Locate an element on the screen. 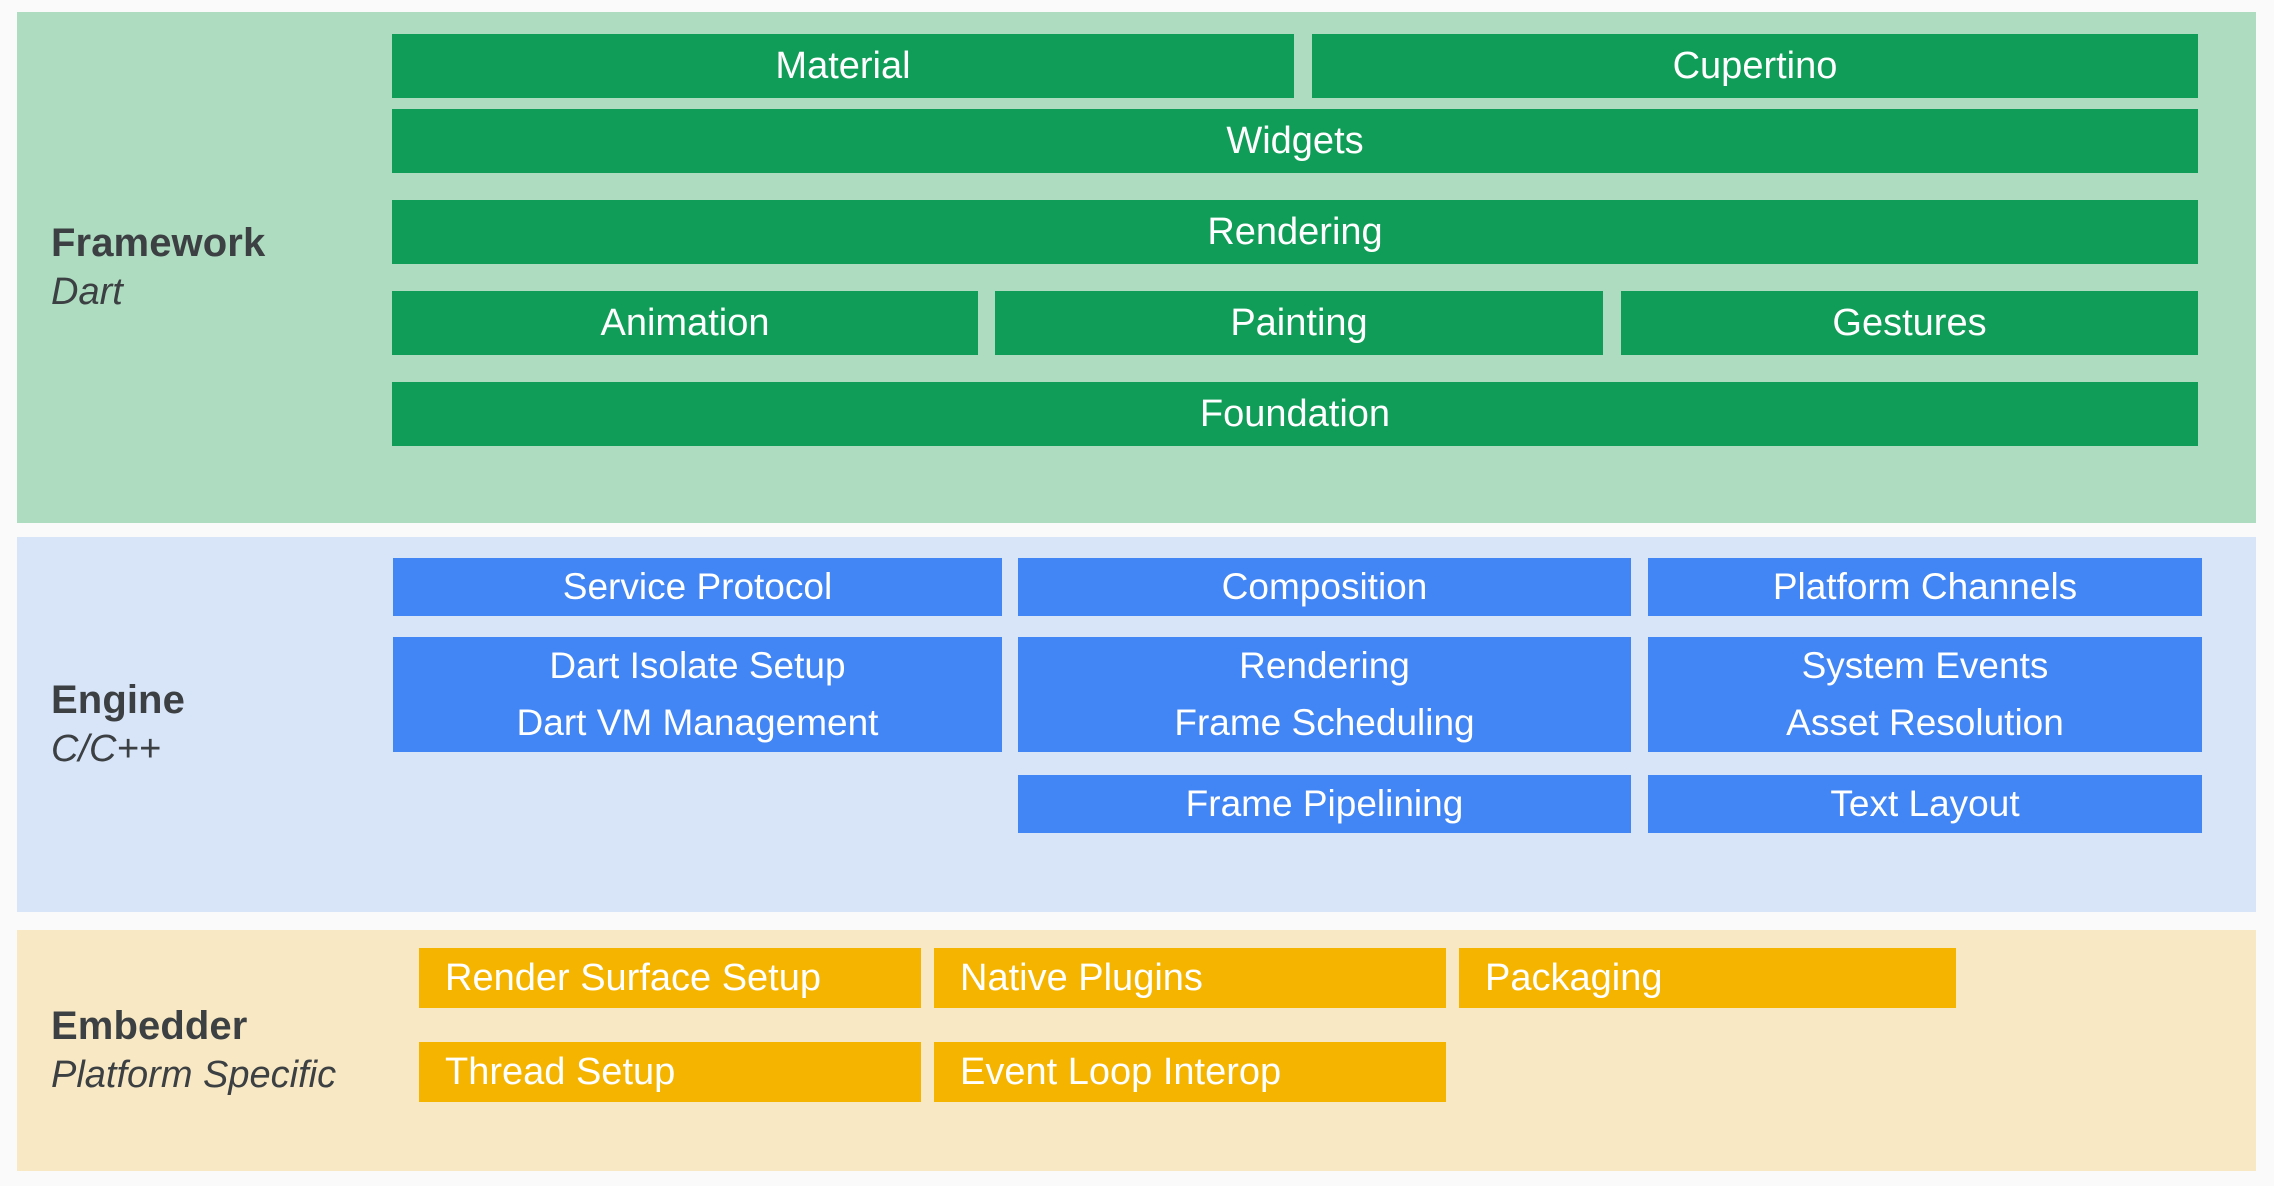  framework-box-foundation: Foundation is located at coordinates (1295, 414).